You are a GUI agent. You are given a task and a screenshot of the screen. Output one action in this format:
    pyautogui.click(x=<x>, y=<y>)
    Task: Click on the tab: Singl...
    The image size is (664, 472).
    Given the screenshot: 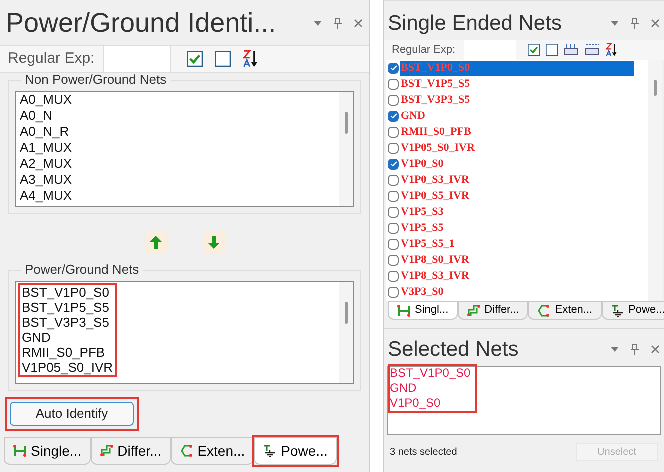 What is the action you would take?
    pyautogui.click(x=423, y=310)
    